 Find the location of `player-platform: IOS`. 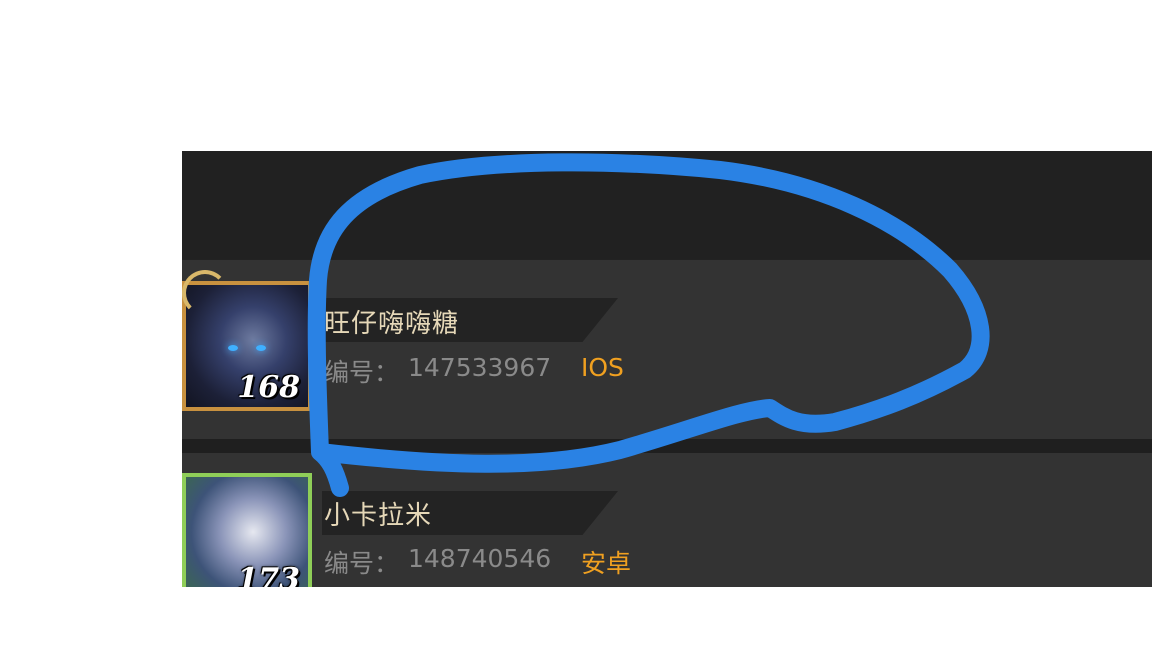

player-platform: IOS is located at coordinates (602, 367).